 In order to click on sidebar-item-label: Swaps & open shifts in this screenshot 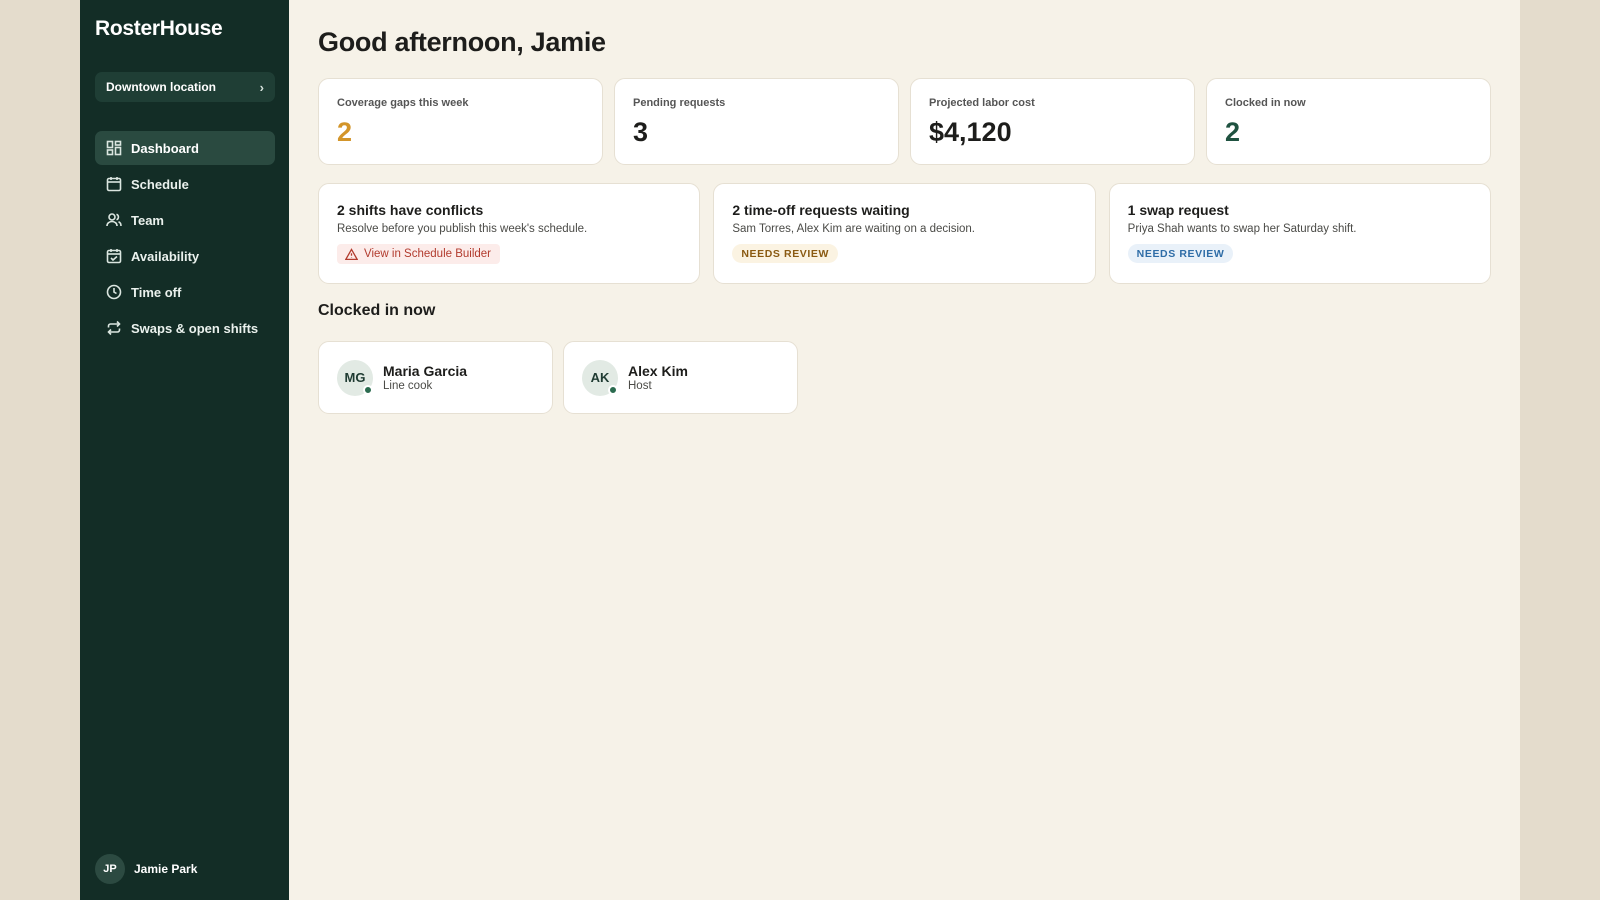, I will do `click(195, 328)`.